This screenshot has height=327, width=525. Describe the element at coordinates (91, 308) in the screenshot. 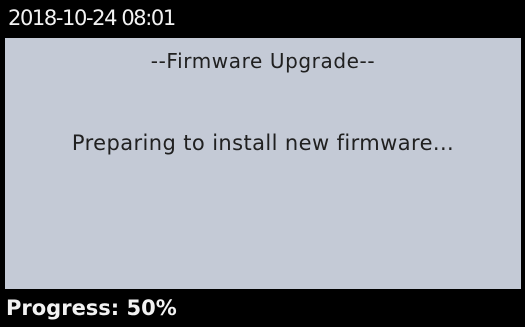

I see `progress-indicator: Progress: 50%` at that location.